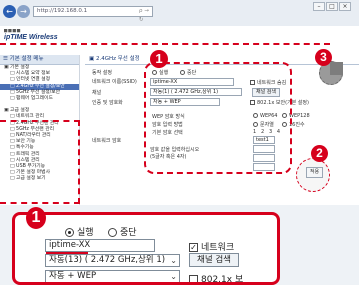  What do you see at coordinates (85, 233) in the screenshot?
I see `zoom-run-label: 실행` at bounding box center [85, 233].